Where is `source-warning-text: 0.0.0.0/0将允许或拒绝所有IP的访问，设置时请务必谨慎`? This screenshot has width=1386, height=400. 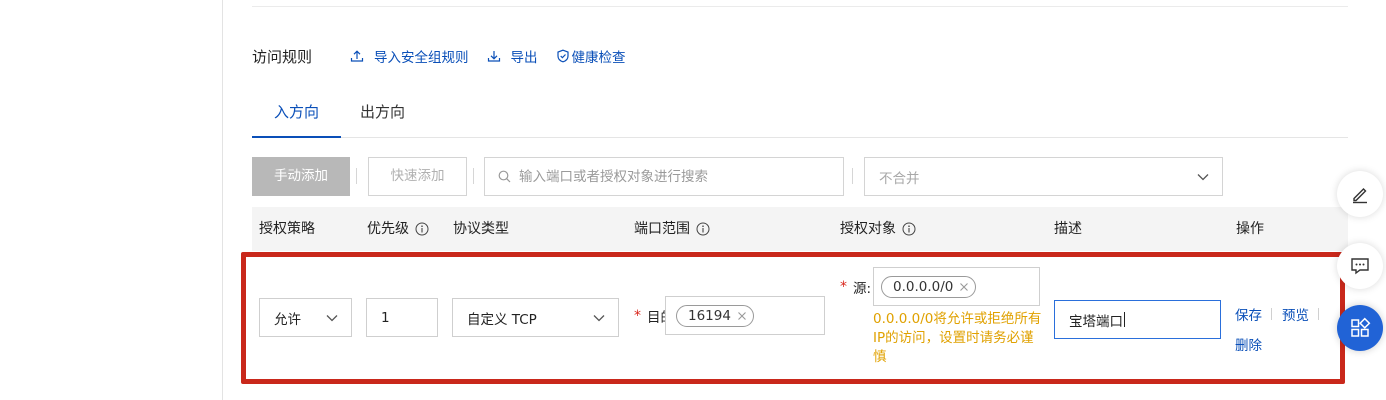
source-warning-text: 0.0.0.0/0将允许或拒绝所有IP的访问，设置时请务必谨慎 is located at coordinates (957, 338).